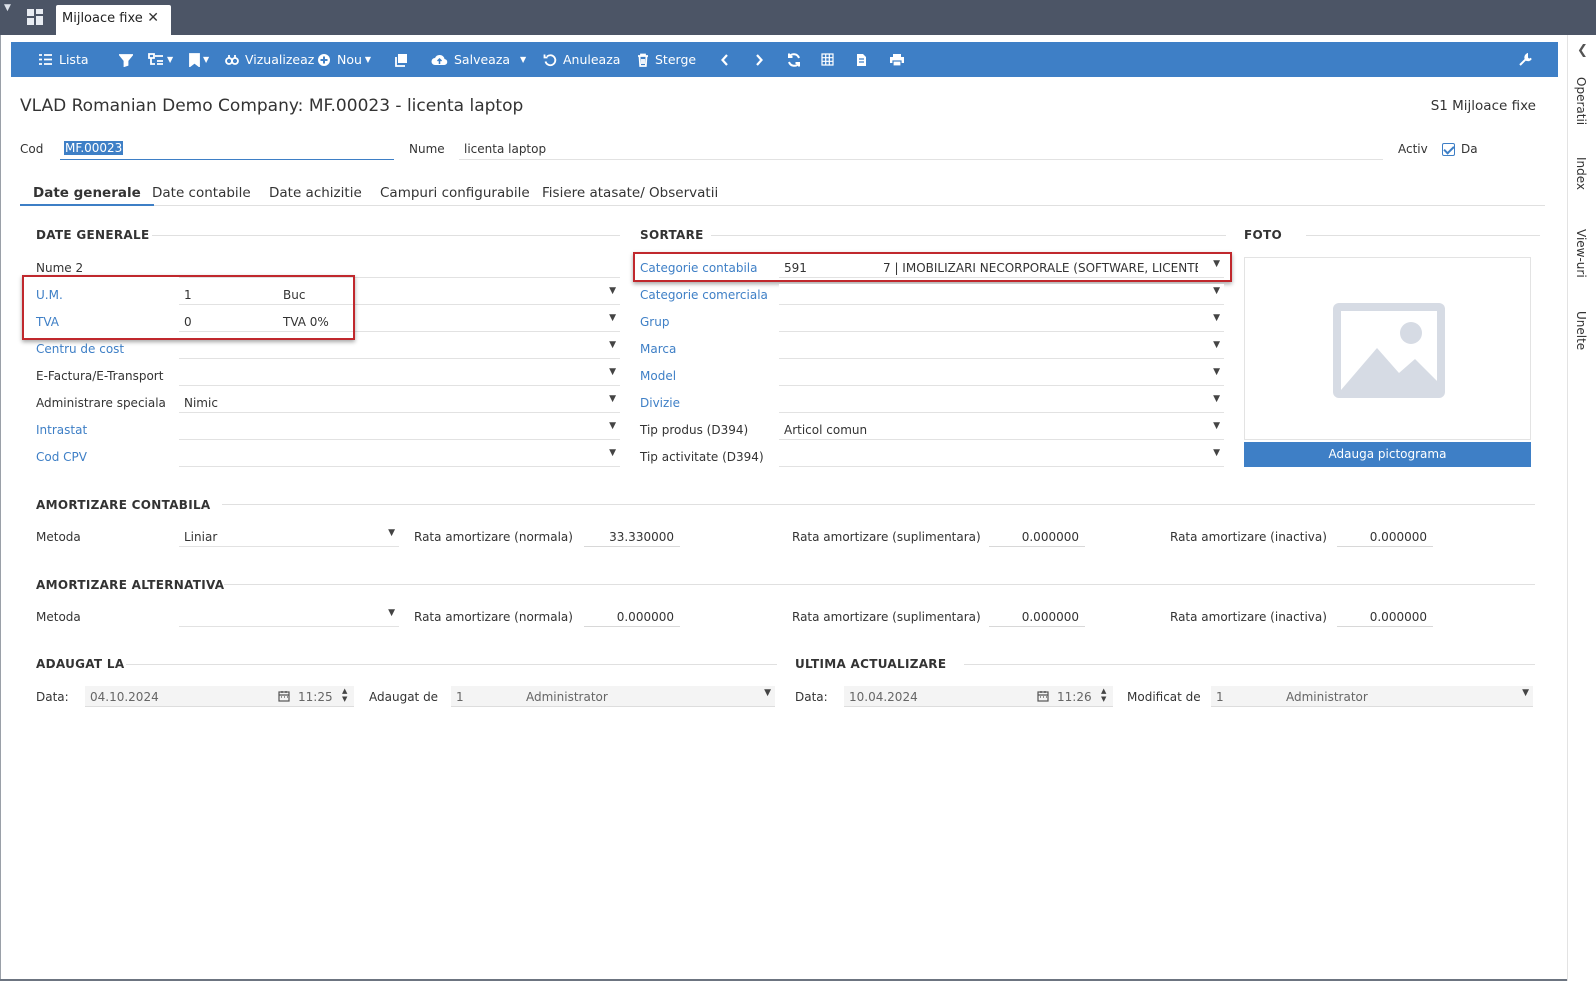  Describe the element at coordinates (1001, 321) in the screenshot. I see `grup-select: ▼` at that location.